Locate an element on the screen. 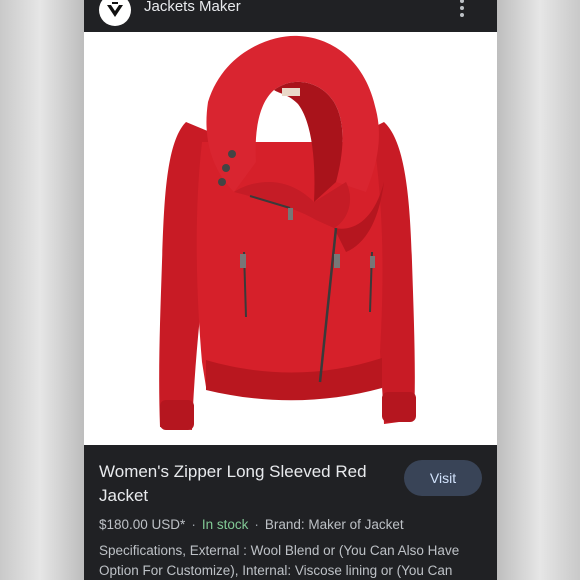 This screenshot has height=580, width=580. top-bar: Jackets Maker is located at coordinates (290, 16).